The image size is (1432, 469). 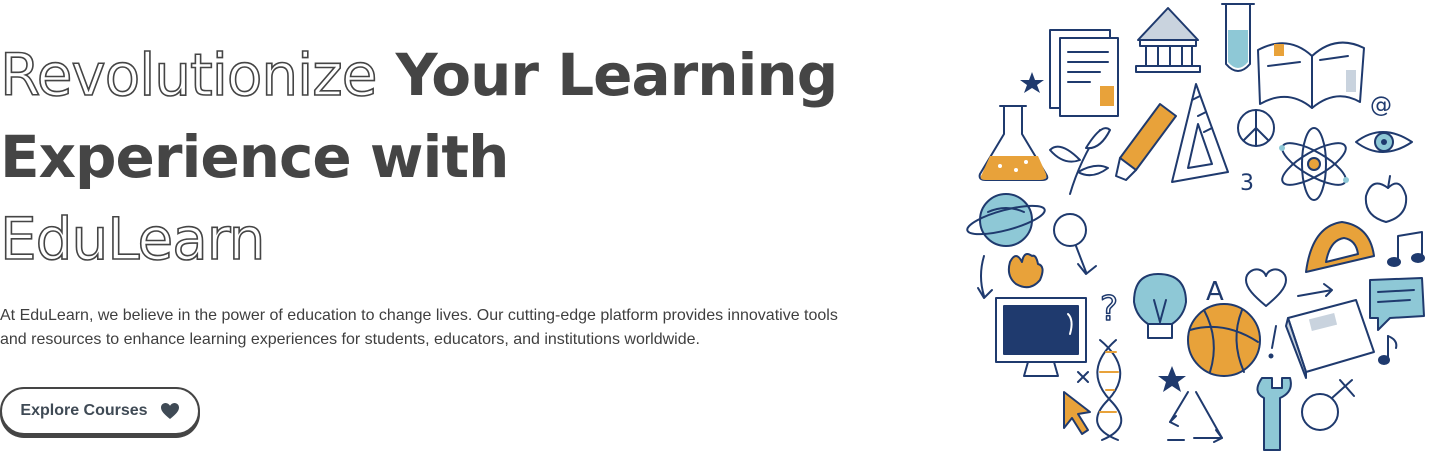 I want to click on lightbulb-icon, so click(x=1160, y=306).